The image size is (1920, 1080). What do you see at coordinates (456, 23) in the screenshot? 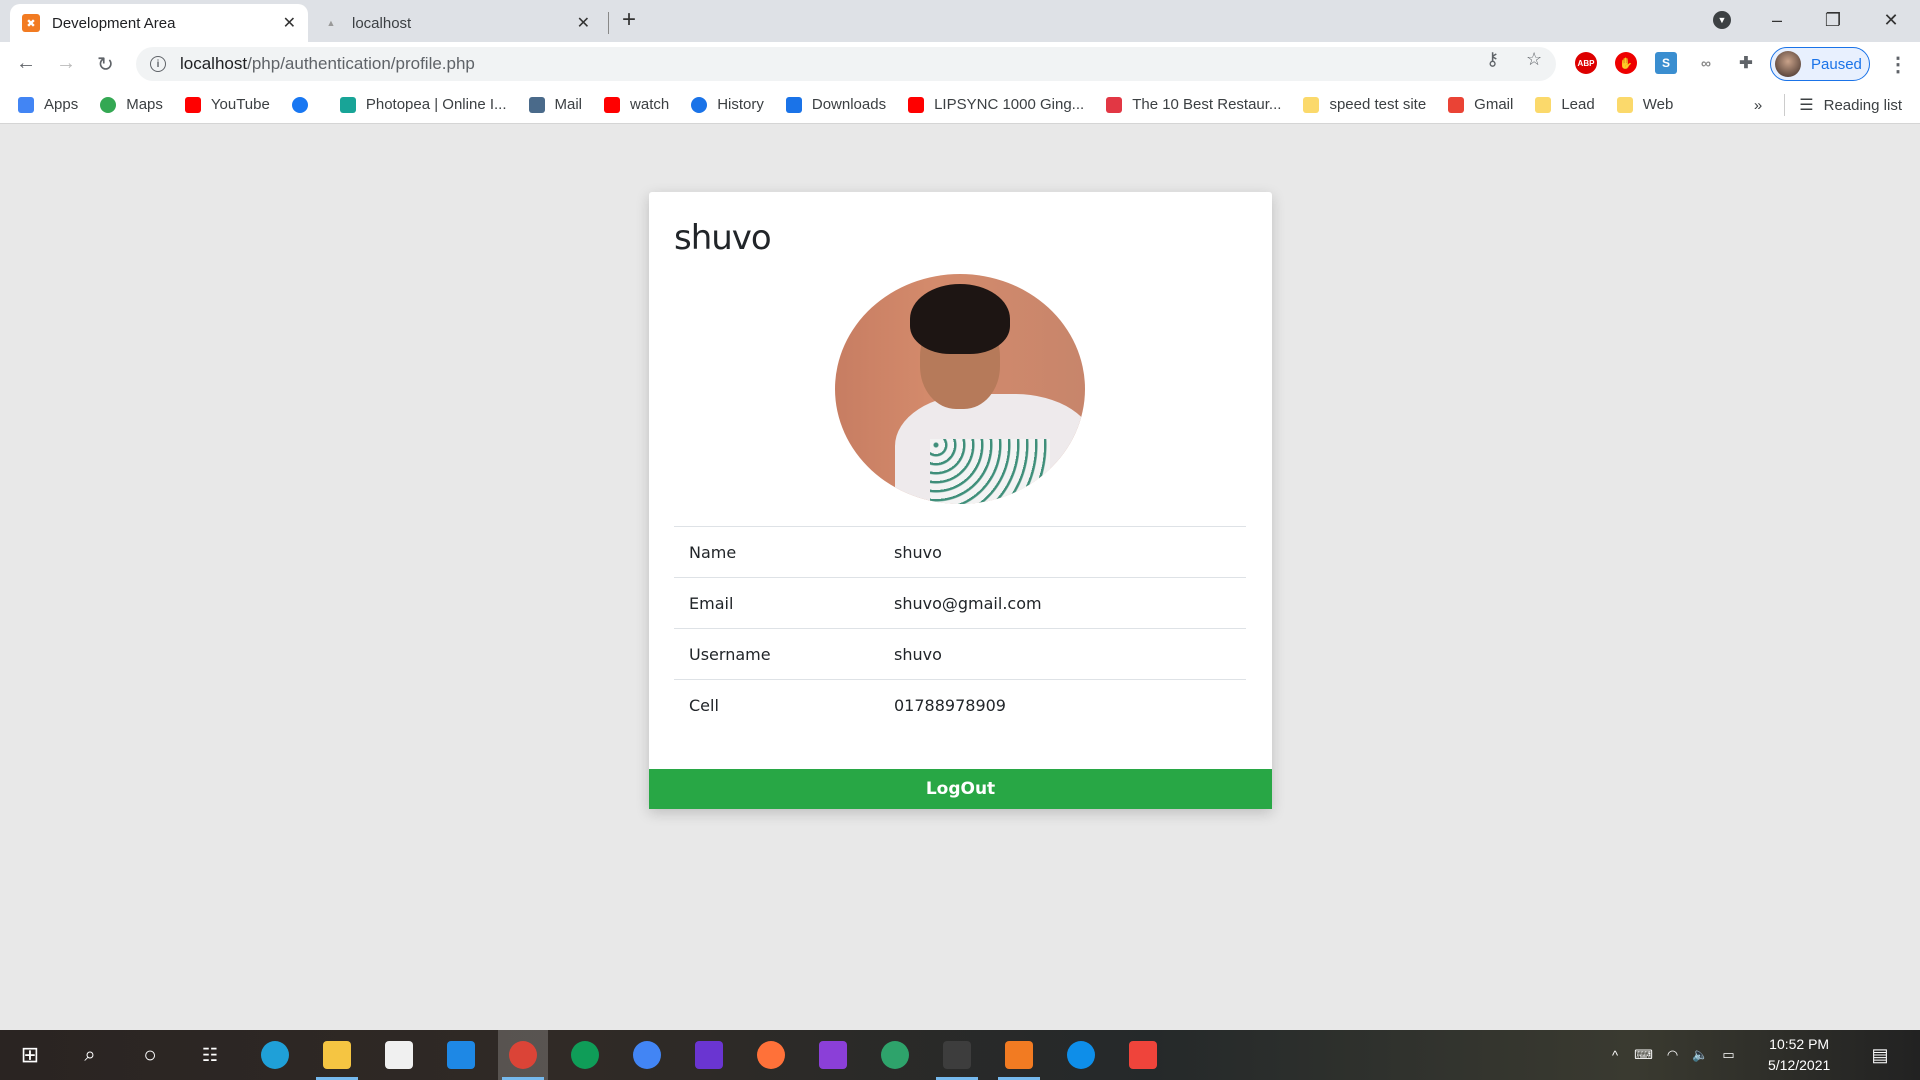
I see `tab-localhost: ▲ localhost ✕` at bounding box center [456, 23].